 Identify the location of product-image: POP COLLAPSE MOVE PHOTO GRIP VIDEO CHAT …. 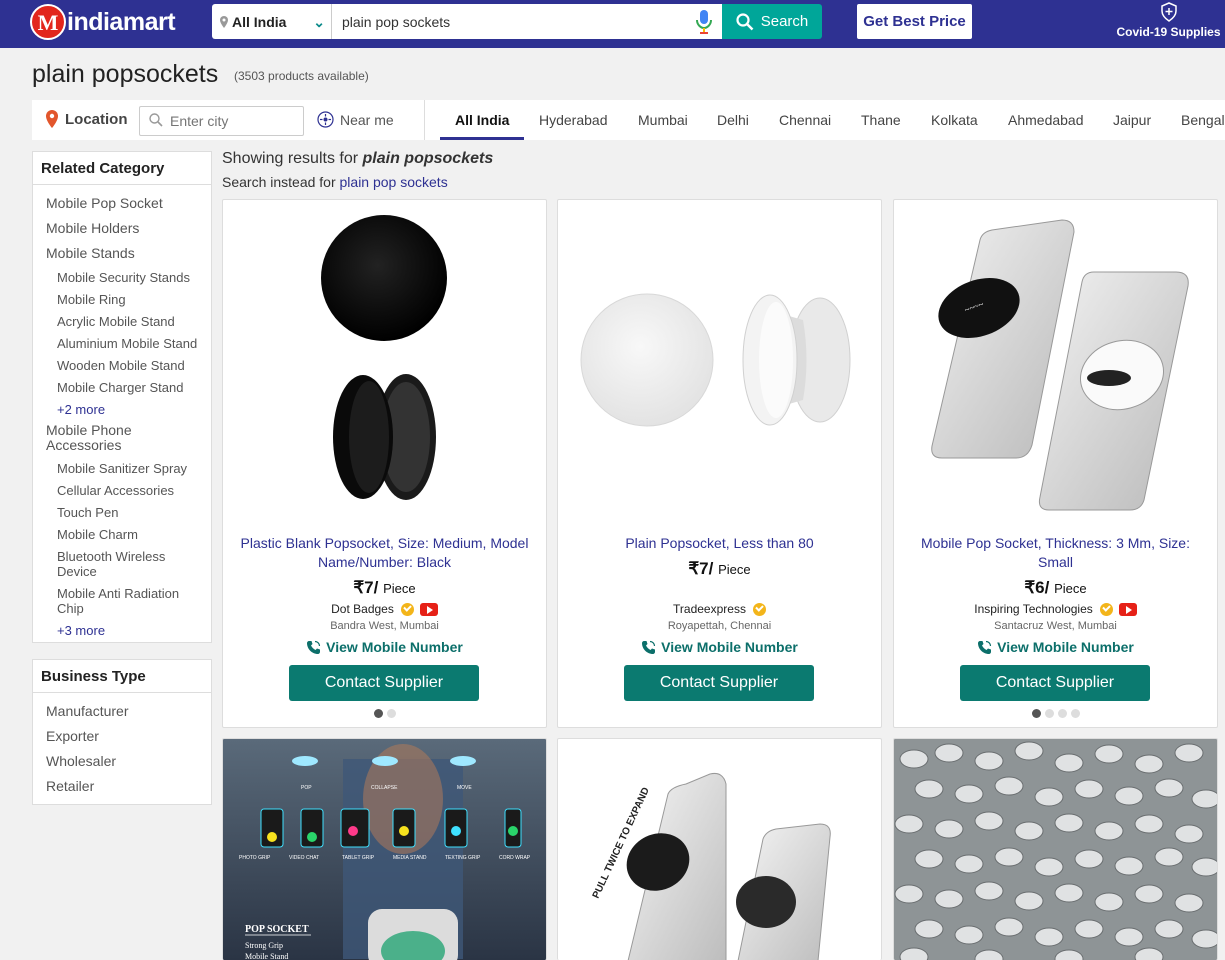
(384, 849).